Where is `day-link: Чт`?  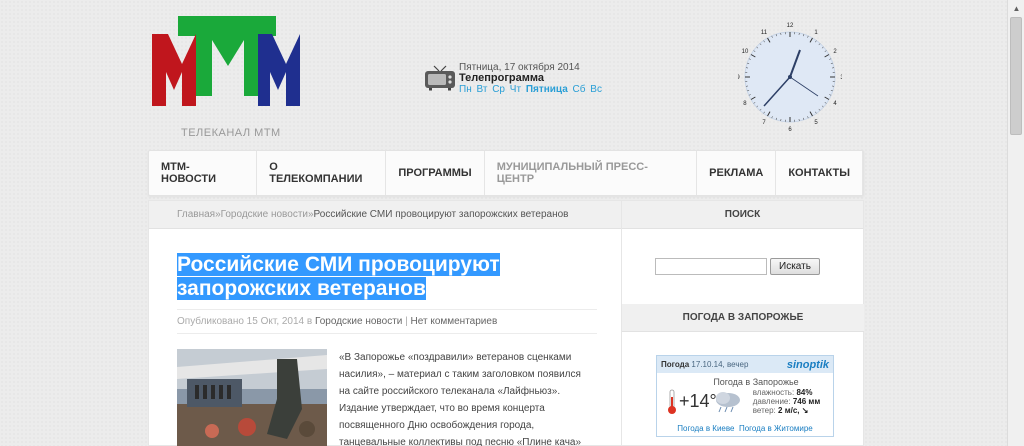 day-link: Чт is located at coordinates (515, 89).